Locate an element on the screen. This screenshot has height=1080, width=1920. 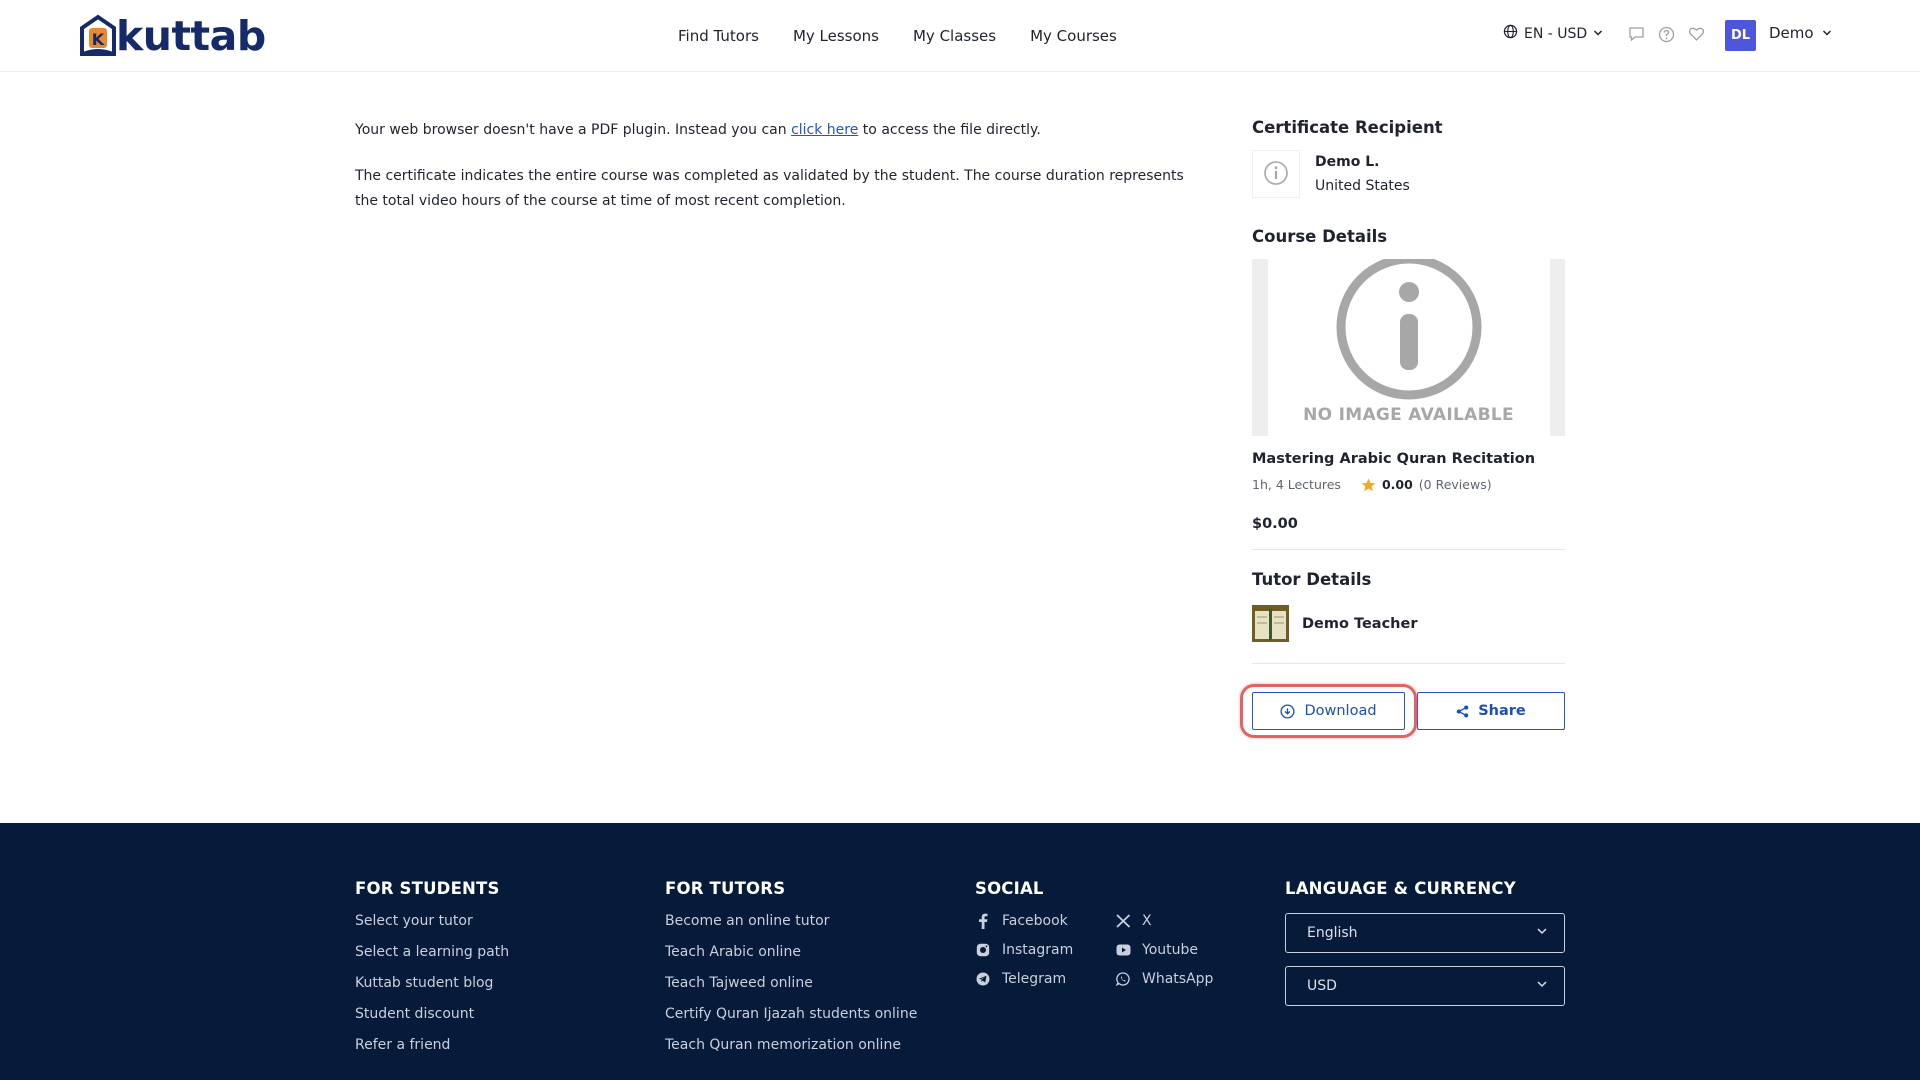
certificate-actions: Download Share is located at coordinates (1402, 711).